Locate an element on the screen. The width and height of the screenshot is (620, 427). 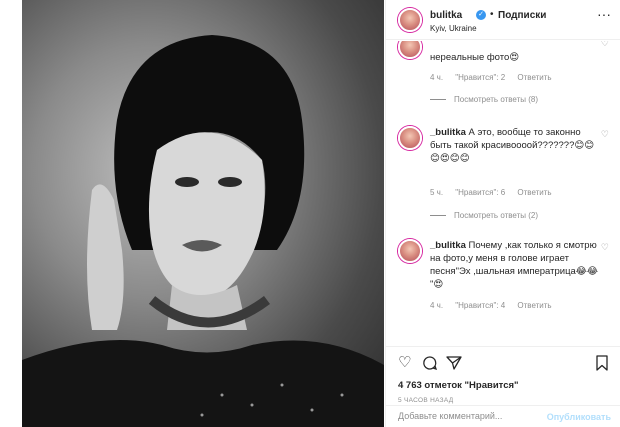
comment-meta: 4 ч. "Нравится": 2 Ответить is located at coordinates (496, 77).